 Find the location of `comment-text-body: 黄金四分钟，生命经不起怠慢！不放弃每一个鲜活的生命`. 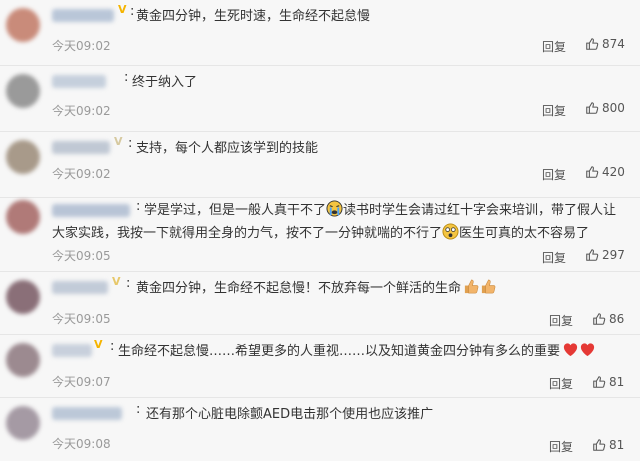

comment-text-body: 黄金四分钟，生命经不起怠慢！不放弃每一个鲜活的生命 is located at coordinates (299, 288).